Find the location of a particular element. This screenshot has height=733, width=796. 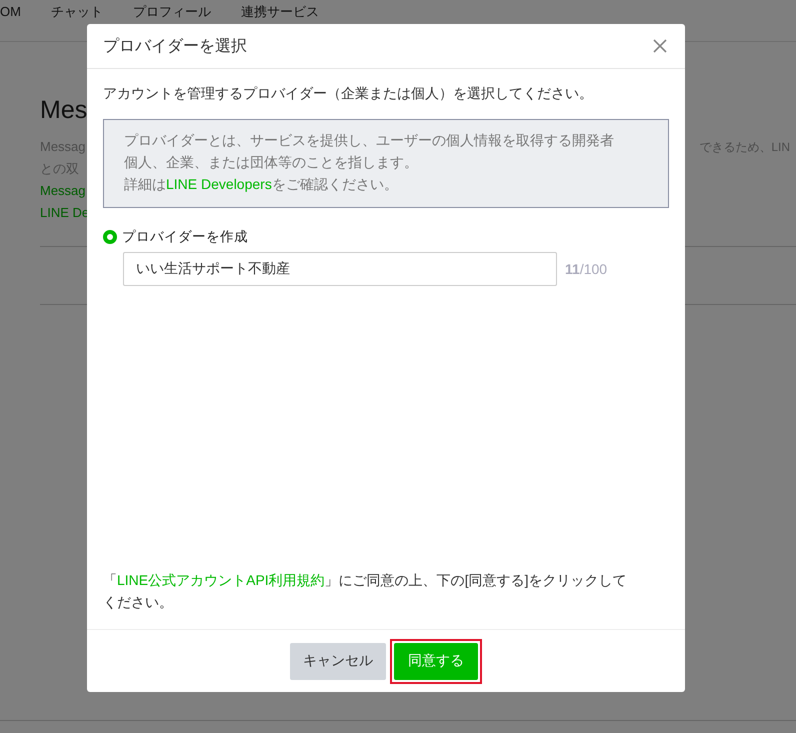

dialog-title: プロバイダーを選択 is located at coordinates (175, 46).